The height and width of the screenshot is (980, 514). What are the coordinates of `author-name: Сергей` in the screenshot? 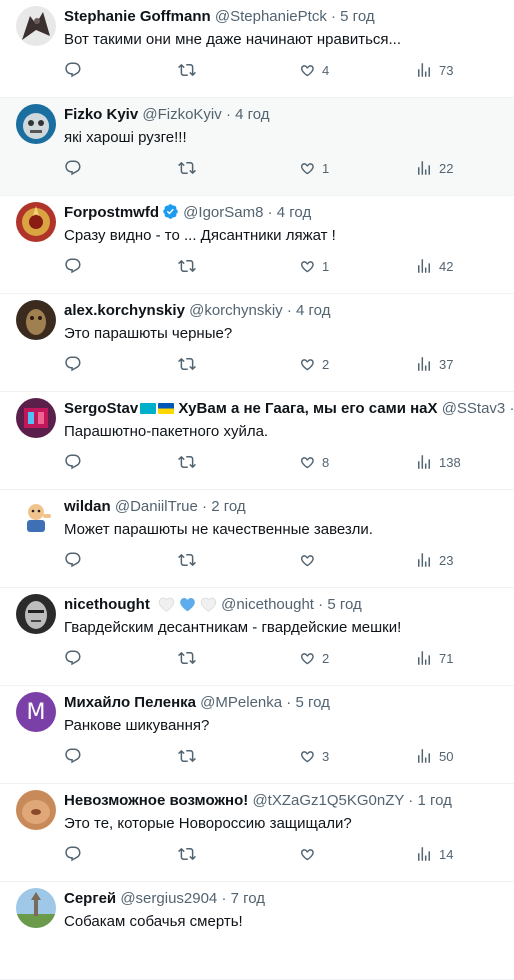 It's located at (90, 898).